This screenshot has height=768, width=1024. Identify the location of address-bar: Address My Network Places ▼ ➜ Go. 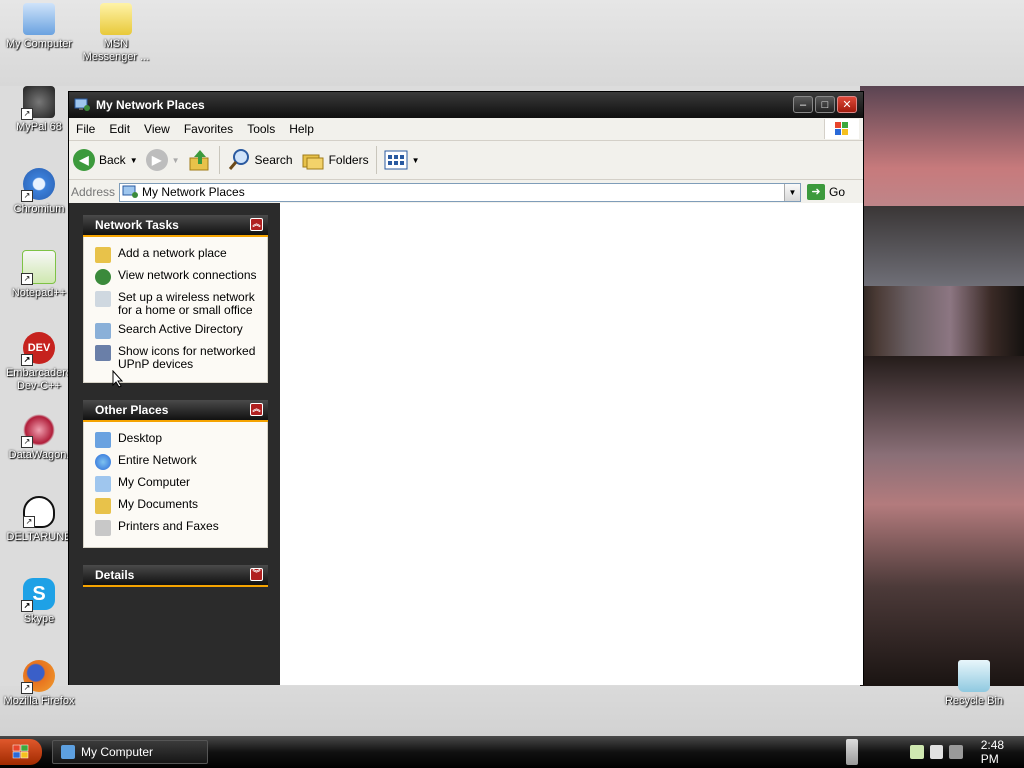
(466, 192).